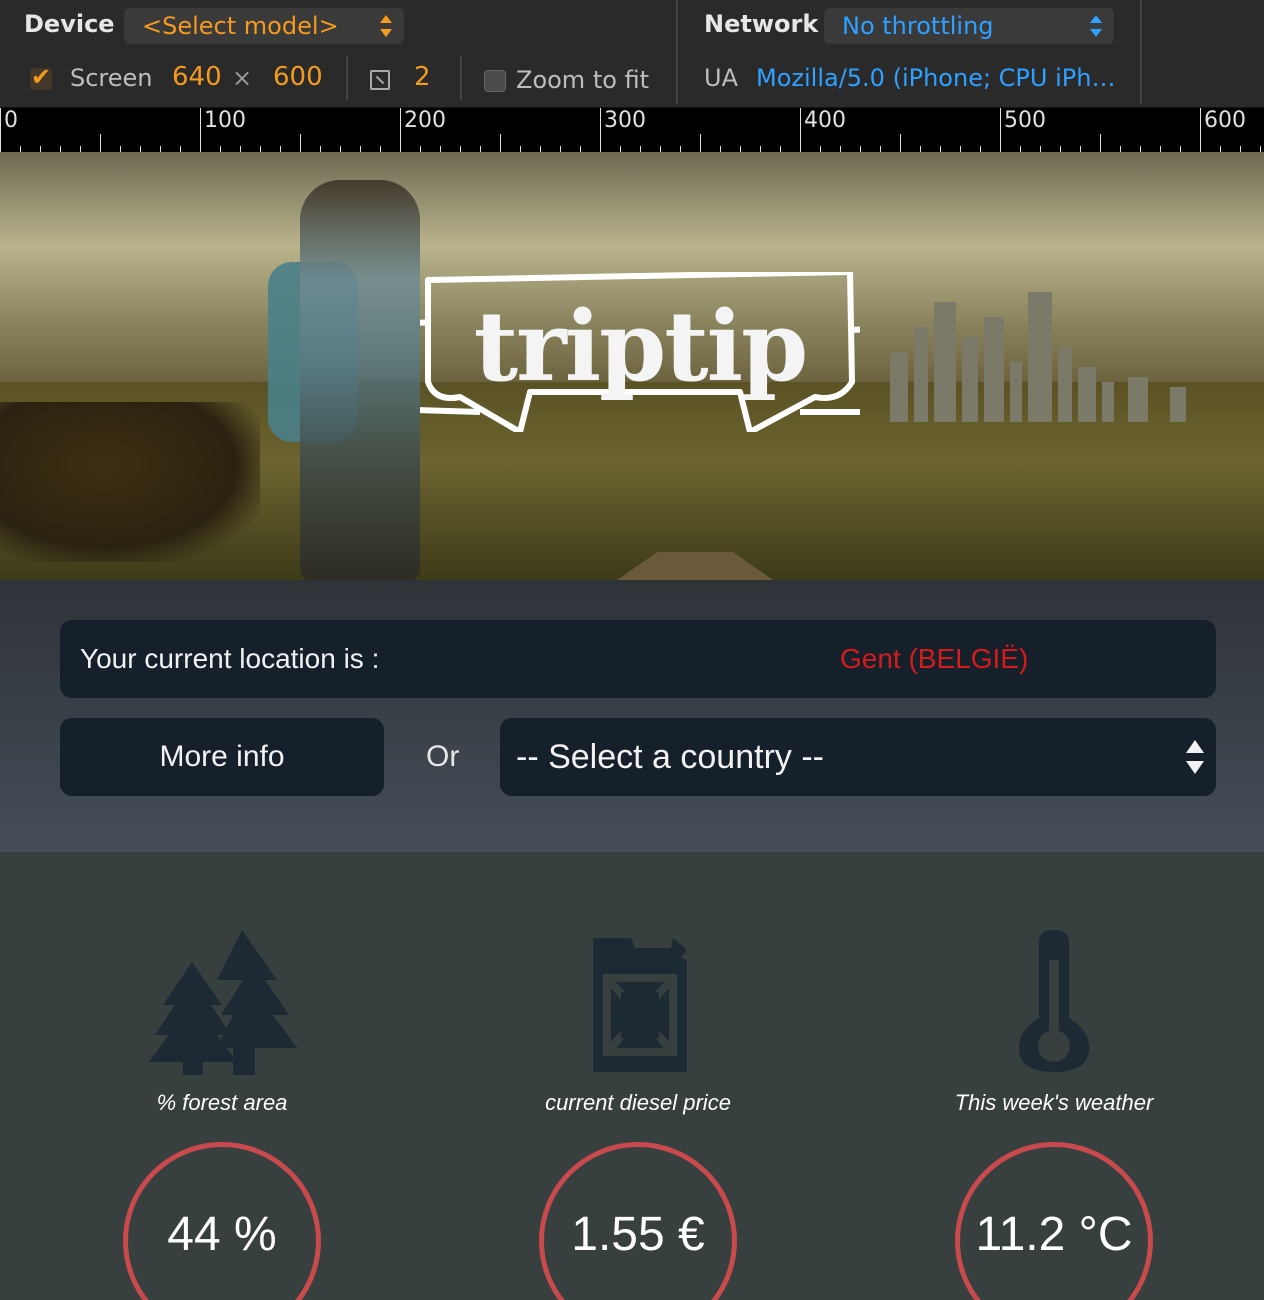 This screenshot has width=1264, height=1300. Describe the element at coordinates (222, 1234) in the screenshot. I see `stat-value: 44 %` at that location.